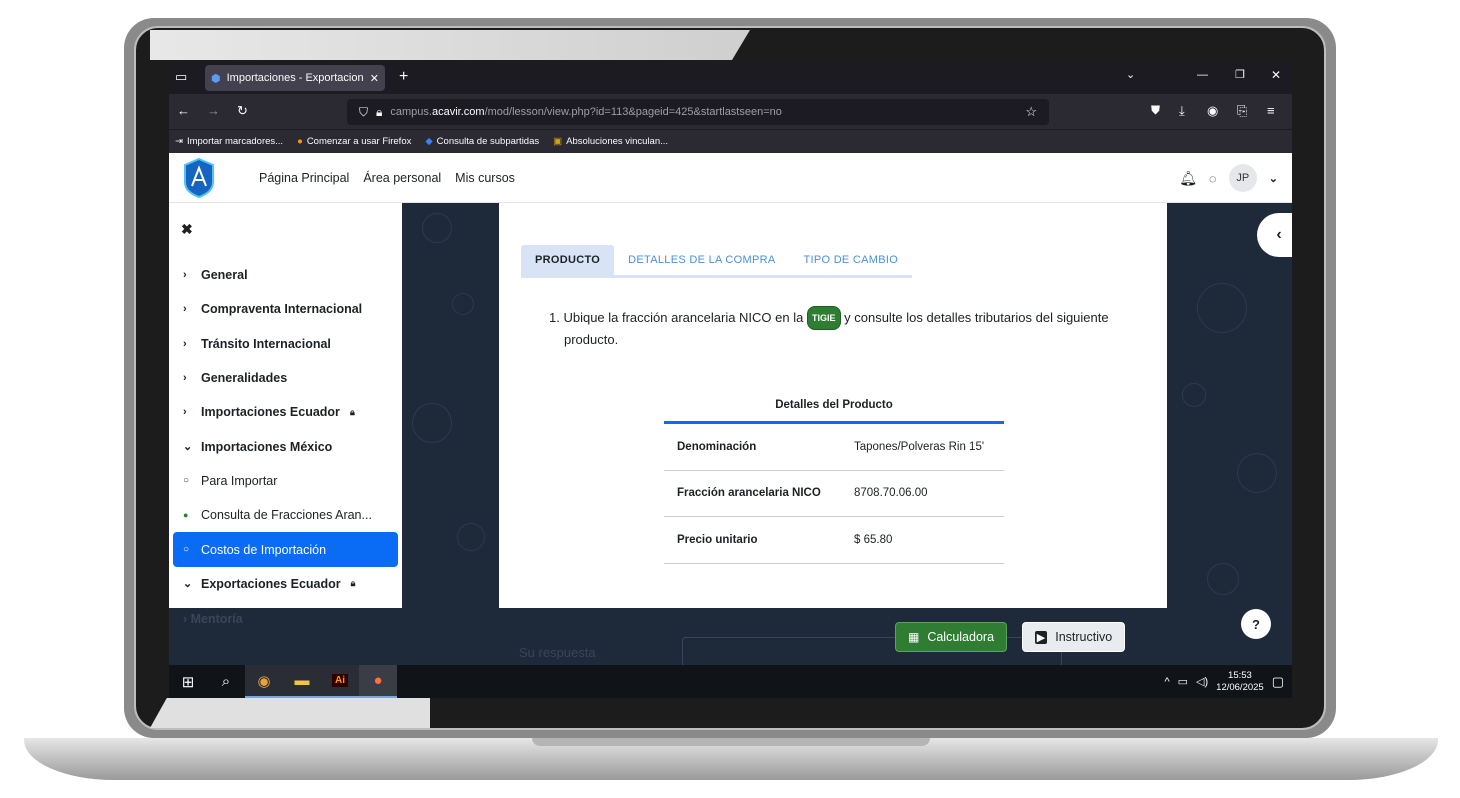 The width and height of the screenshot is (1460, 798). What do you see at coordinates (1278, 682) in the screenshot?
I see `notification-icon: ▢` at bounding box center [1278, 682].